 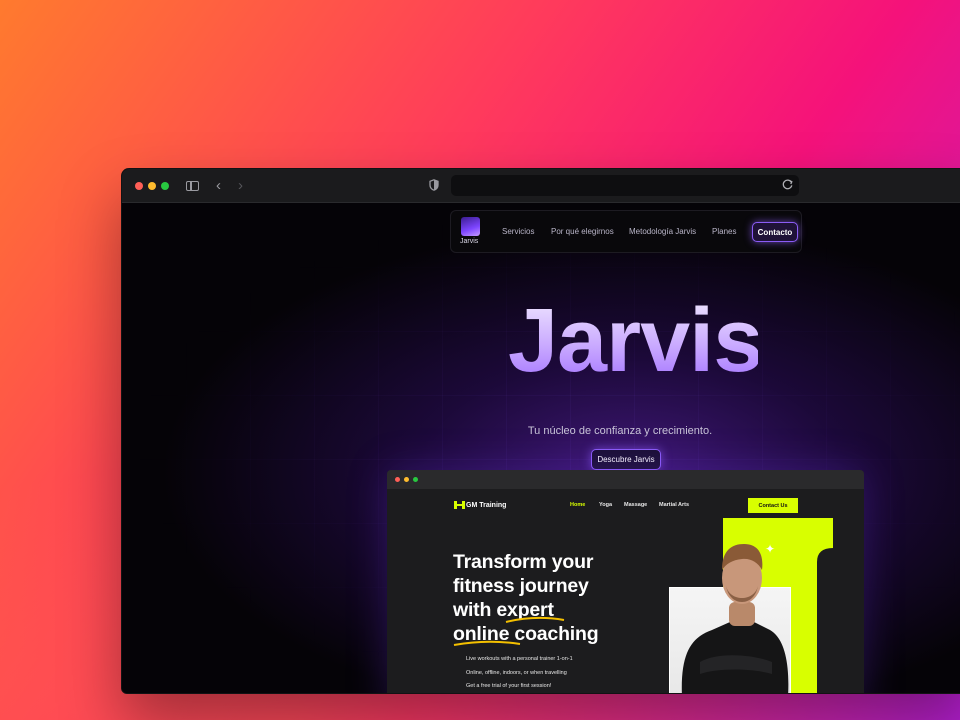 I want to click on nav-item-metodologia: Metodología Jarvis, so click(x=662, y=231).